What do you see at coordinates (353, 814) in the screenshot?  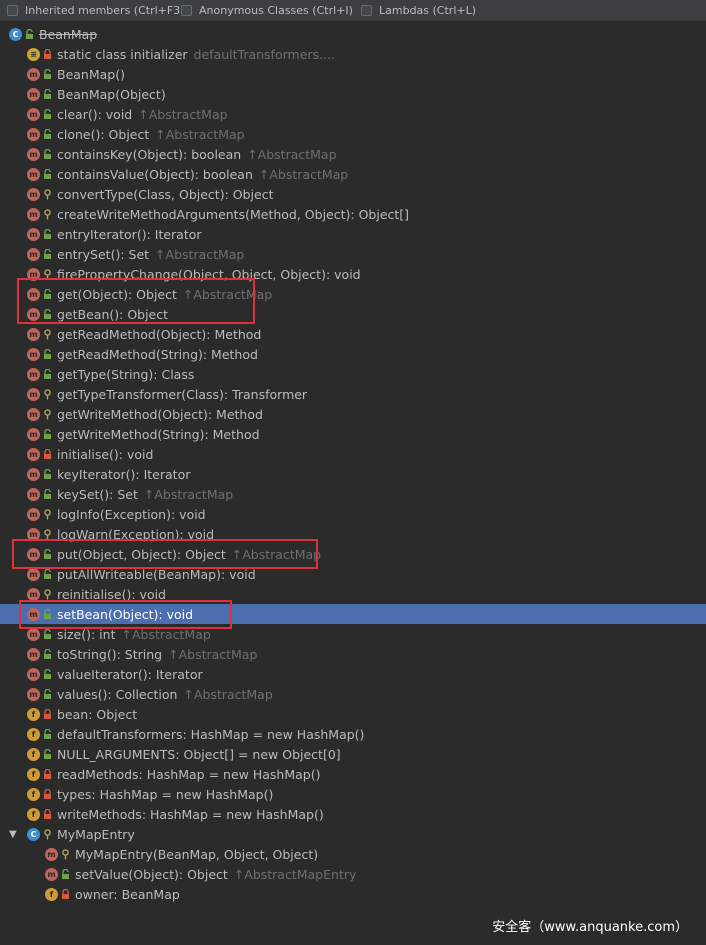 I see `tree-item-writemethods: f writeMethods: HashMap = new HashMap()` at bounding box center [353, 814].